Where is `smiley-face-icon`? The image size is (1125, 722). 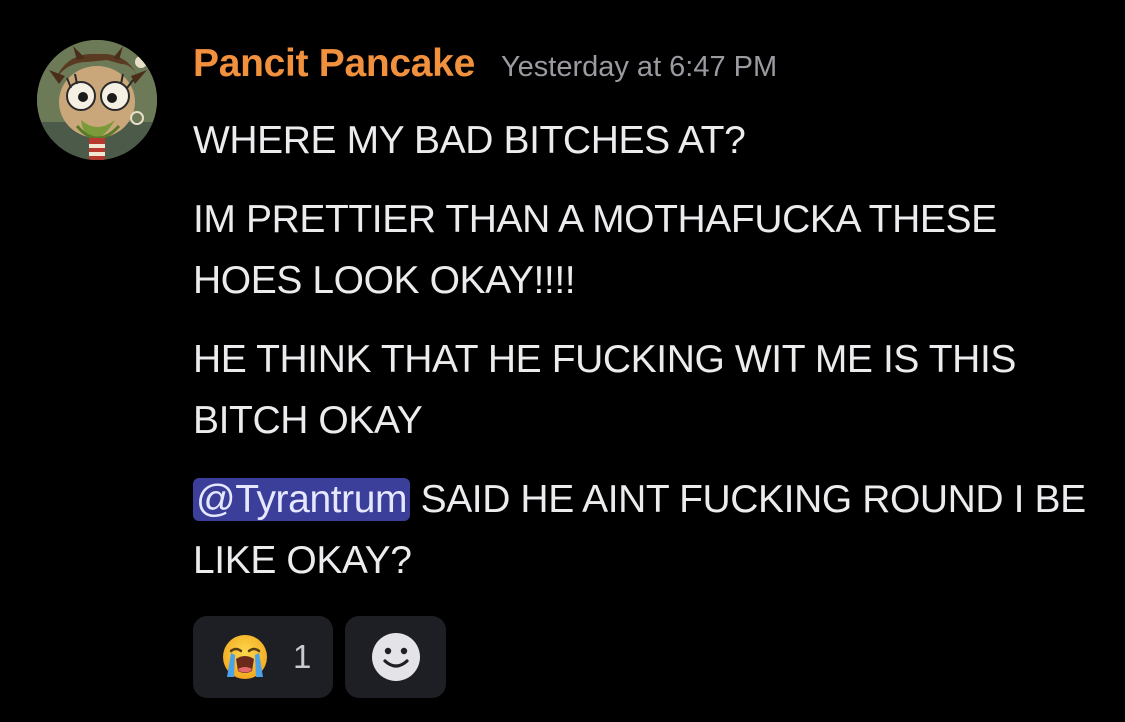
smiley-face-icon is located at coordinates (395, 657).